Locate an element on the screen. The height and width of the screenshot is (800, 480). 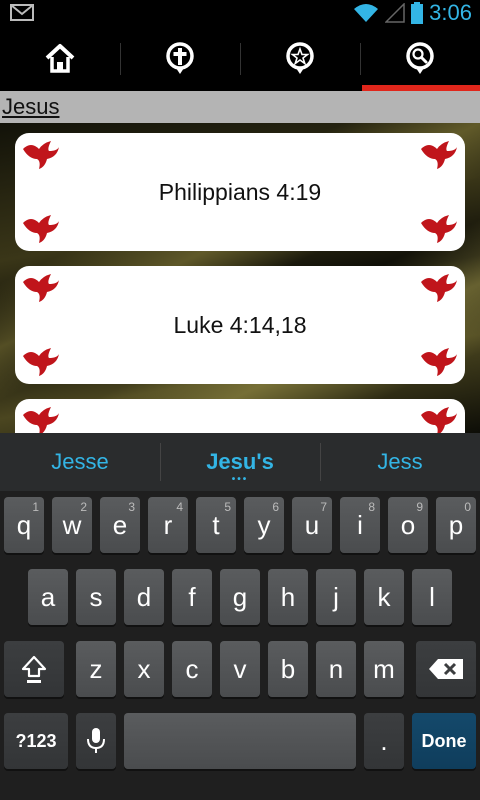
gmail-icon is located at coordinates (22, 12).